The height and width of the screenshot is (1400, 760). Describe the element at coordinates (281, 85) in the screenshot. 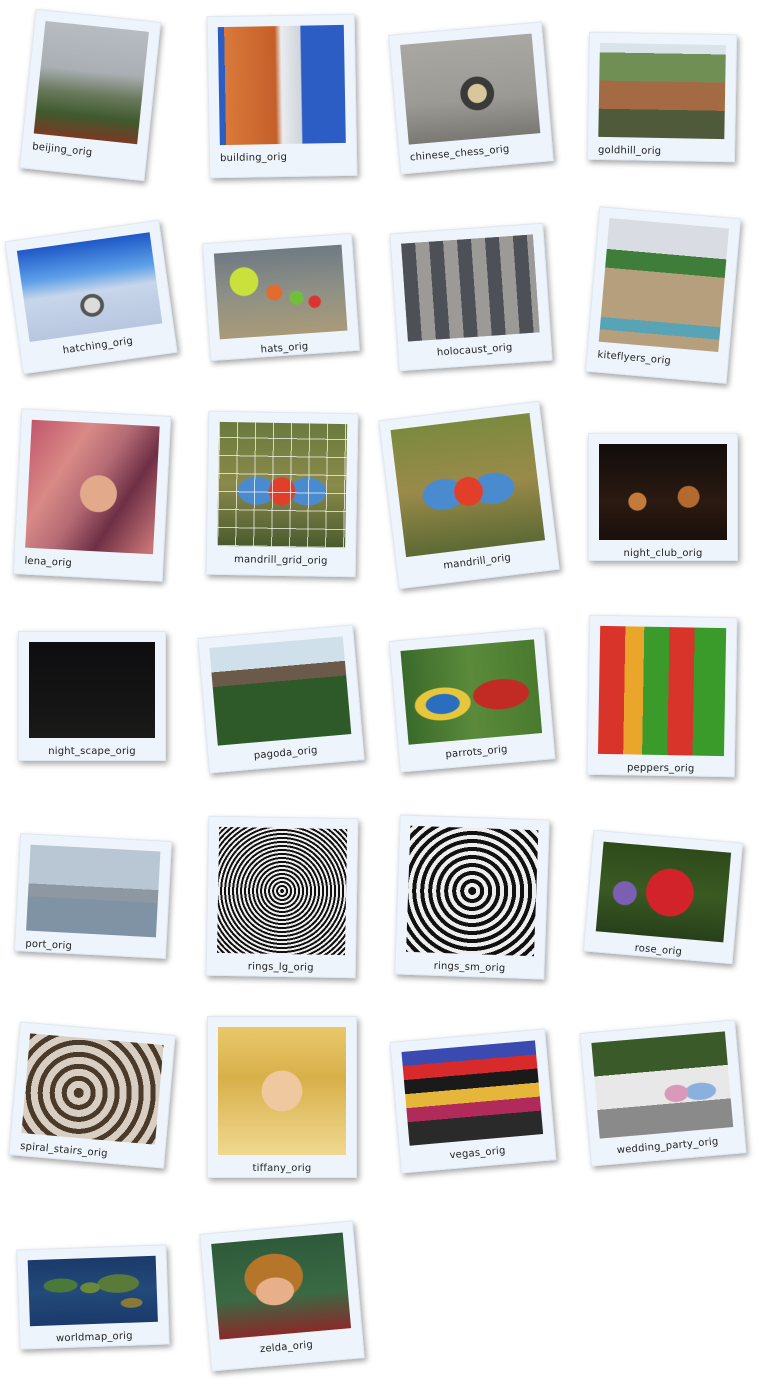

I see `building-thumbnail` at that location.